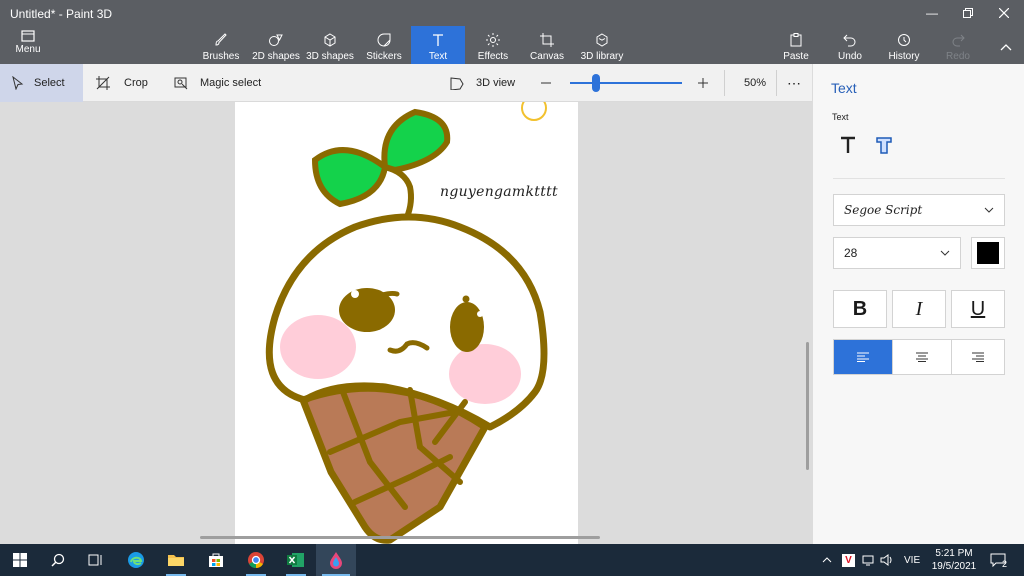  What do you see at coordinates (887, 560) in the screenshot?
I see `volume-tray` at bounding box center [887, 560].